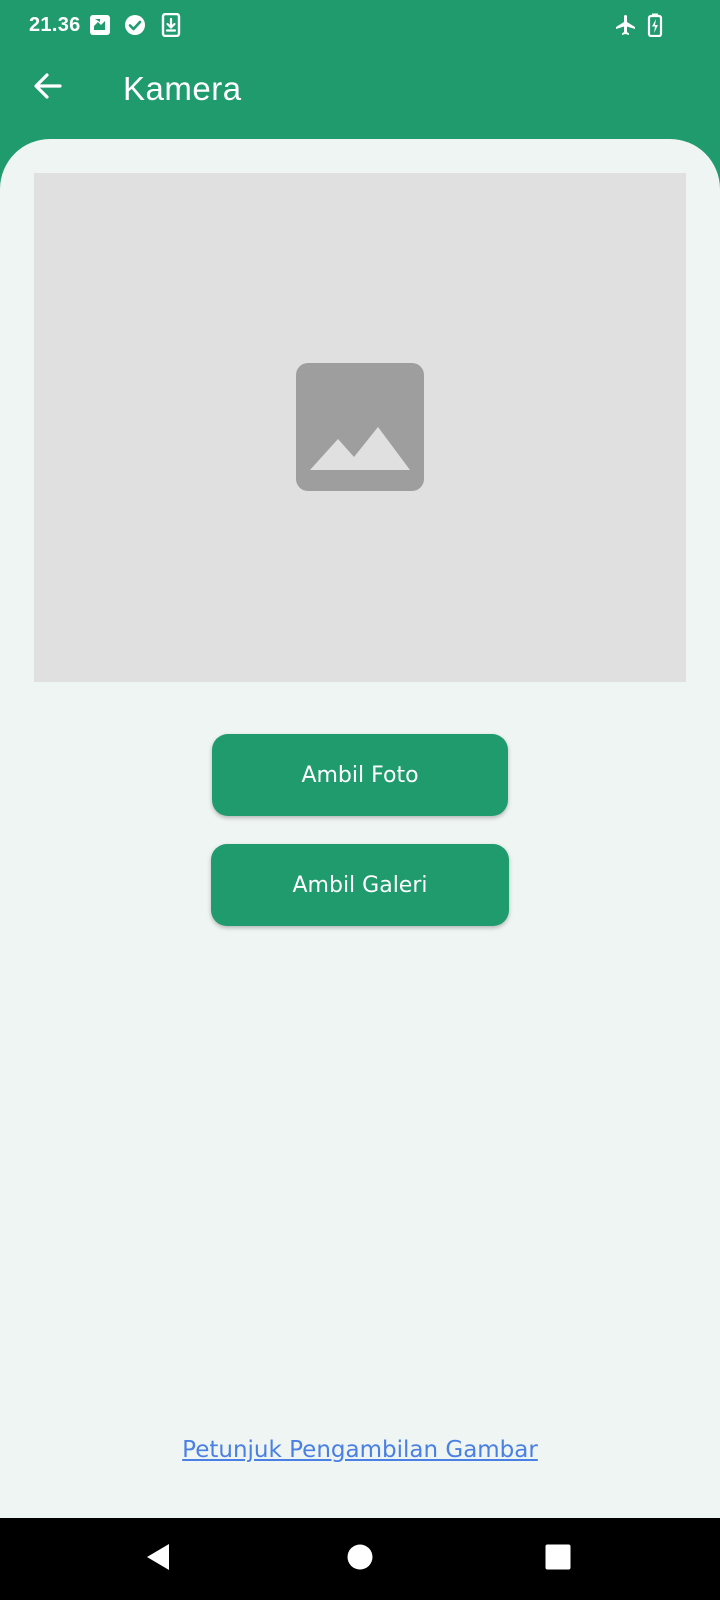  What do you see at coordinates (626, 25) in the screenshot?
I see `airplane-mode-icon` at bounding box center [626, 25].